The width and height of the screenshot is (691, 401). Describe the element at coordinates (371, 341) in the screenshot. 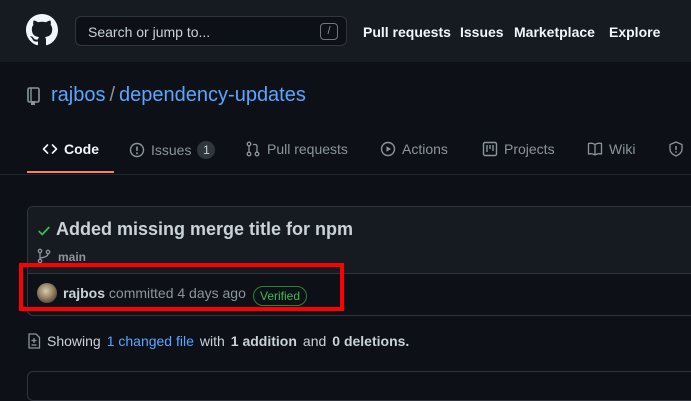

I see `deletions-count: 0 deletions.` at that location.